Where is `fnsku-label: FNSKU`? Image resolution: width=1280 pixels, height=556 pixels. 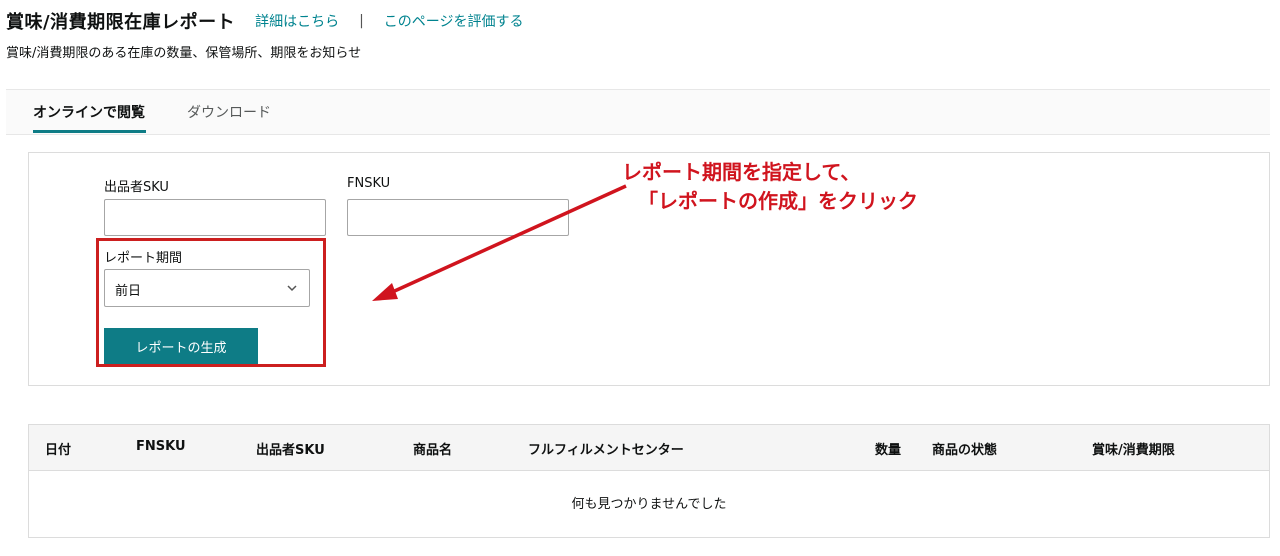 fnsku-label: FNSKU is located at coordinates (369, 183).